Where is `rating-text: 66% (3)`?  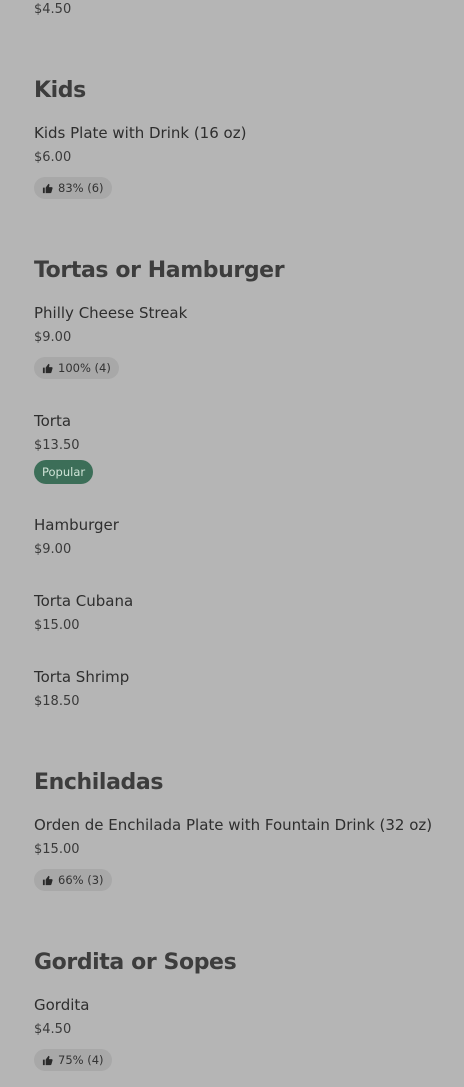
rating-text: 66% (3) is located at coordinates (81, 880).